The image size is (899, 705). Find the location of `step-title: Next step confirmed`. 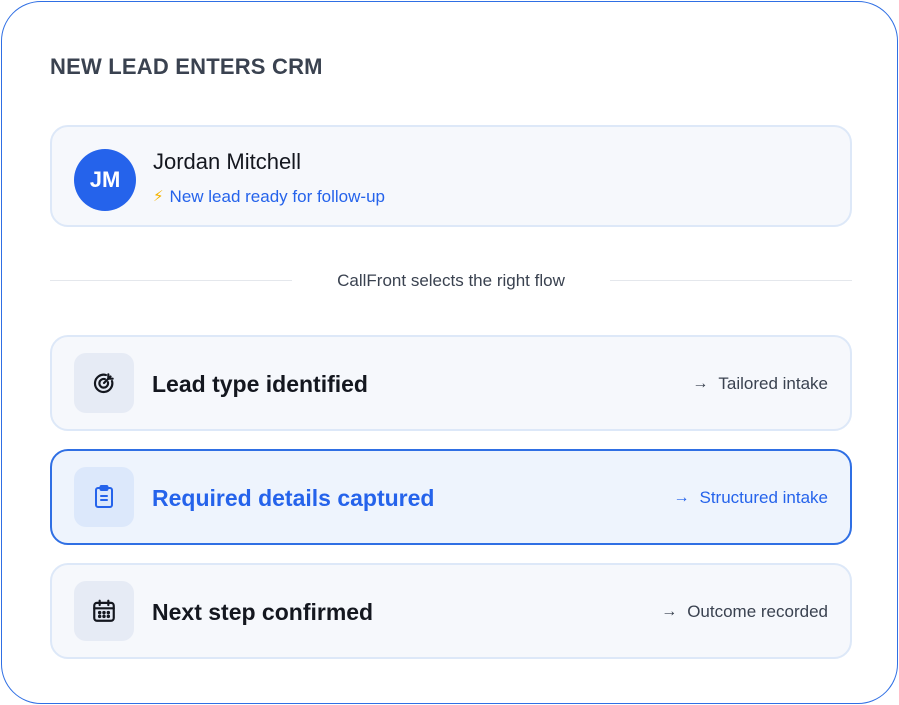

step-title: Next step confirmed is located at coordinates (263, 612).